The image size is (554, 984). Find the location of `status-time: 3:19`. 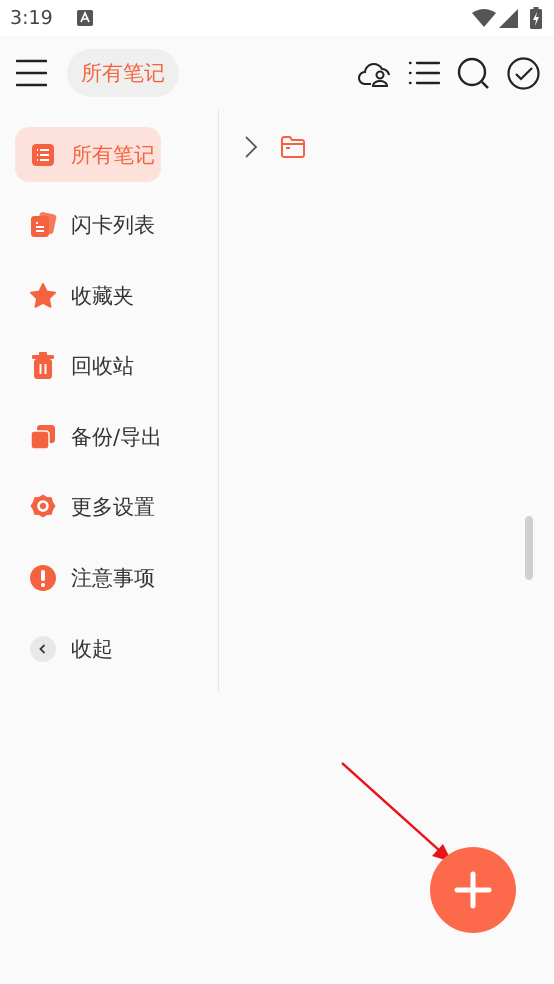

status-time: 3:19 is located at coordinates (31, 18).